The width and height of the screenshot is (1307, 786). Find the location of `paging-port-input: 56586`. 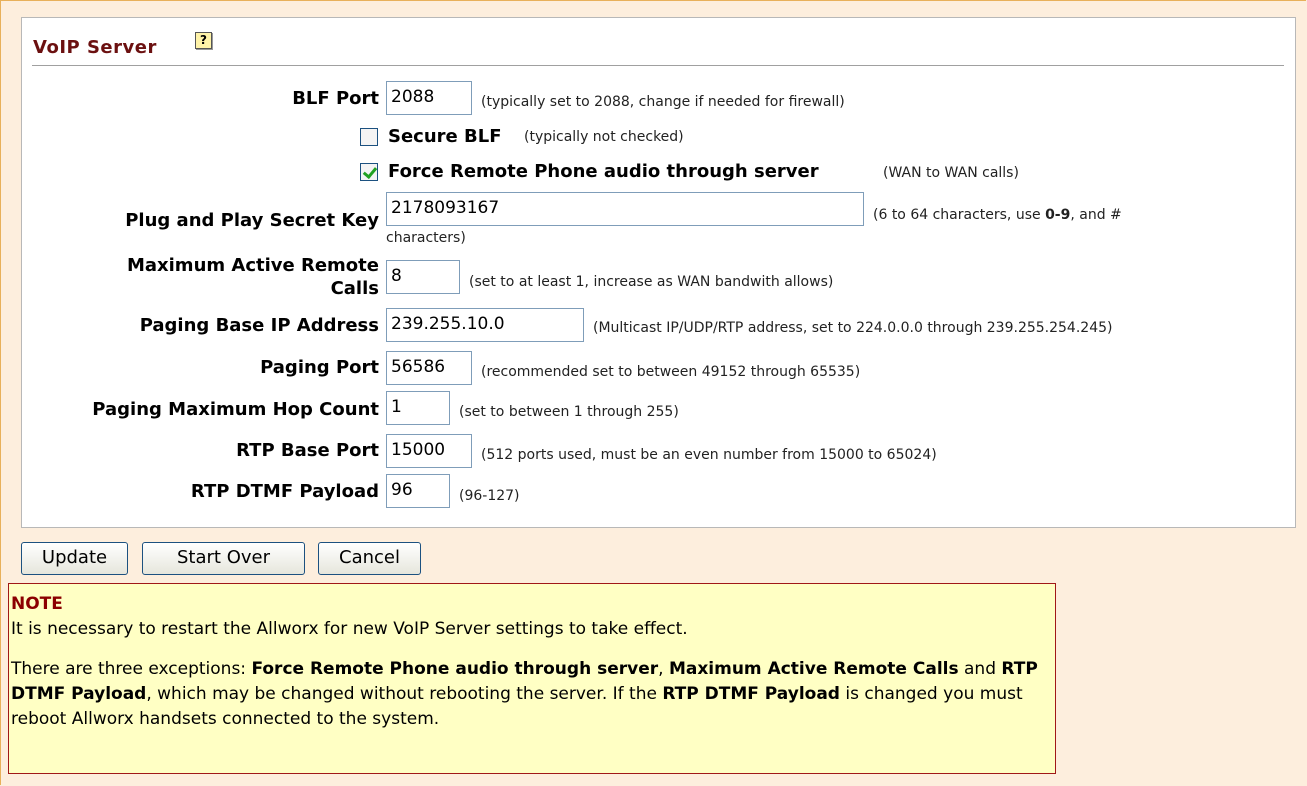

paging-port-input: 56586 is located at coordinates (429, 368).